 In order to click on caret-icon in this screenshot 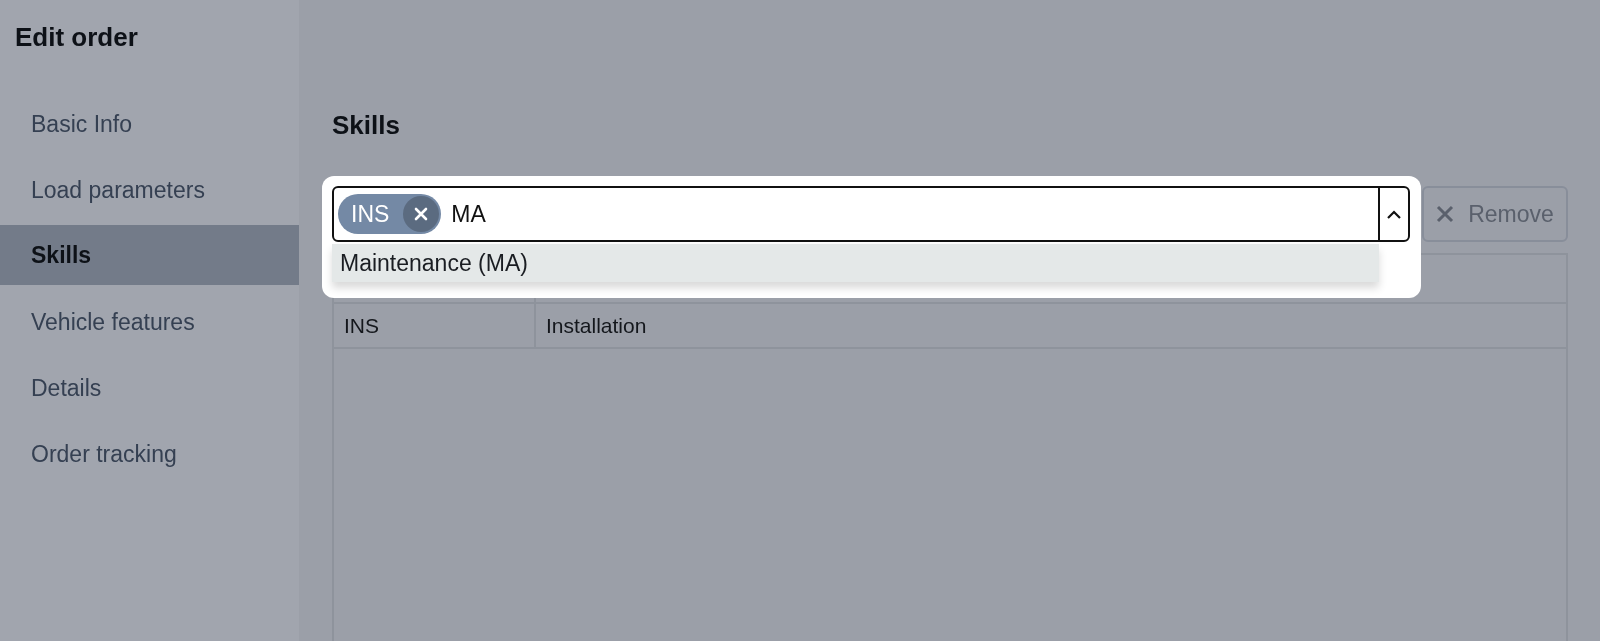, I will do `click(1394, 214)`.